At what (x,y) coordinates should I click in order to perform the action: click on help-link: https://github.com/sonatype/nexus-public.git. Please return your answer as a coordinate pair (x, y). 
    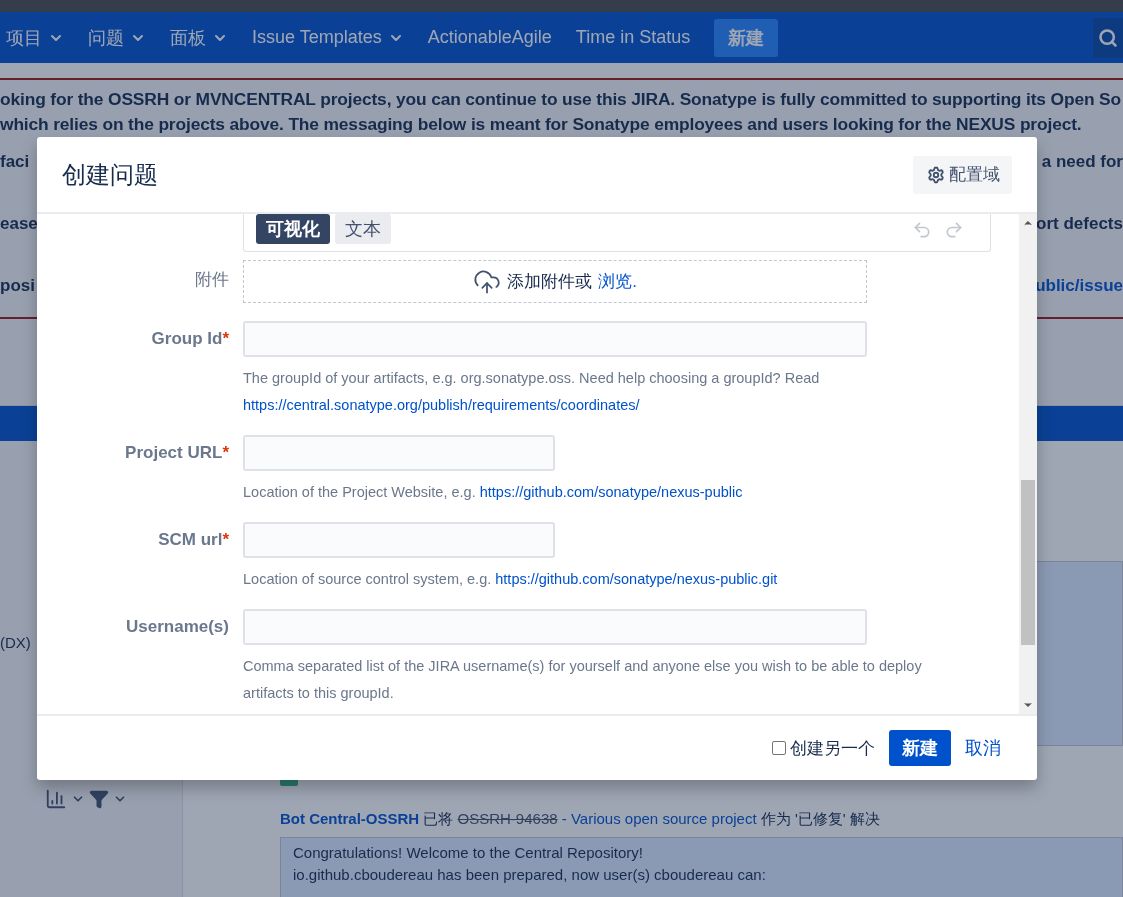
    Looking at the image, I should click on (636, 579).